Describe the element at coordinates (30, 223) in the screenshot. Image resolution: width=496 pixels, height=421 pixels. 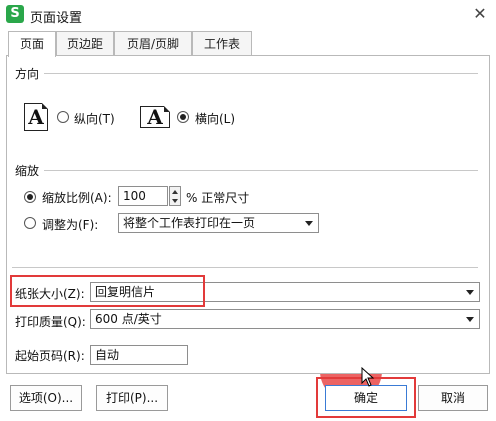
I see `fit-to-radio` at that location.